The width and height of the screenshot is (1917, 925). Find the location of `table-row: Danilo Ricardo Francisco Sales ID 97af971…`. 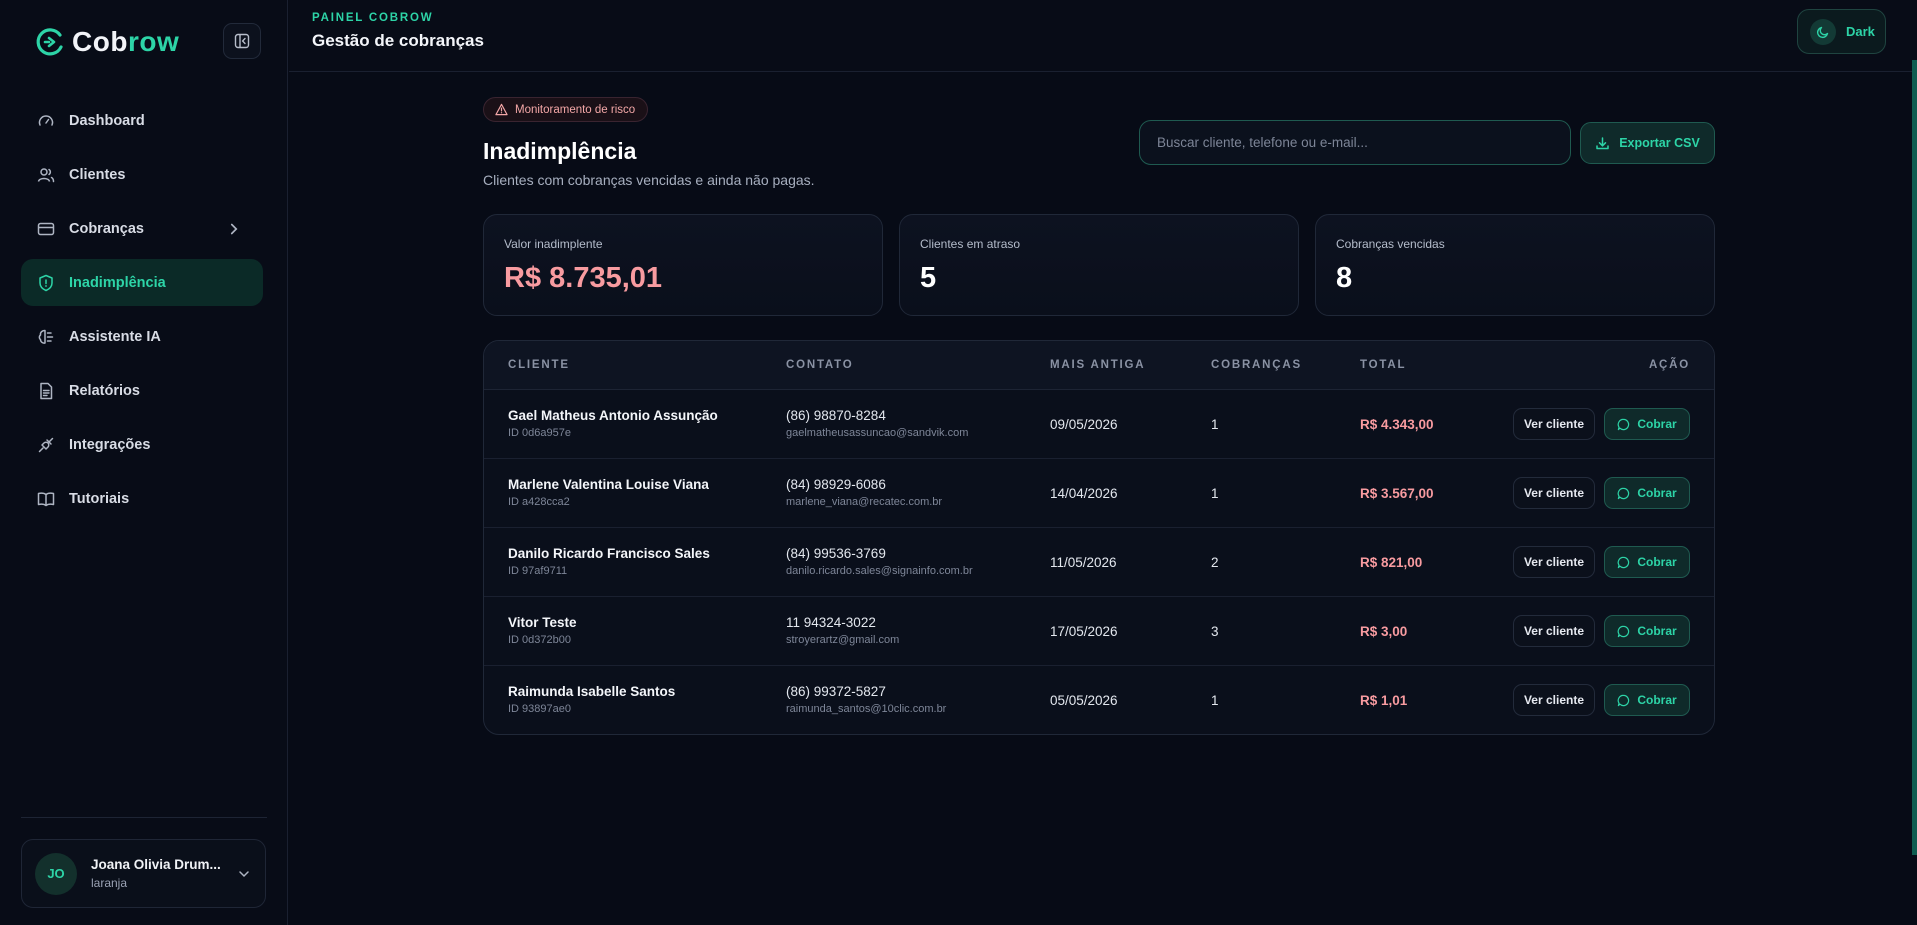

table-row: Danilo Ricardo Francisco Sales ID 97af971… is located at coordinates (1099, 562).